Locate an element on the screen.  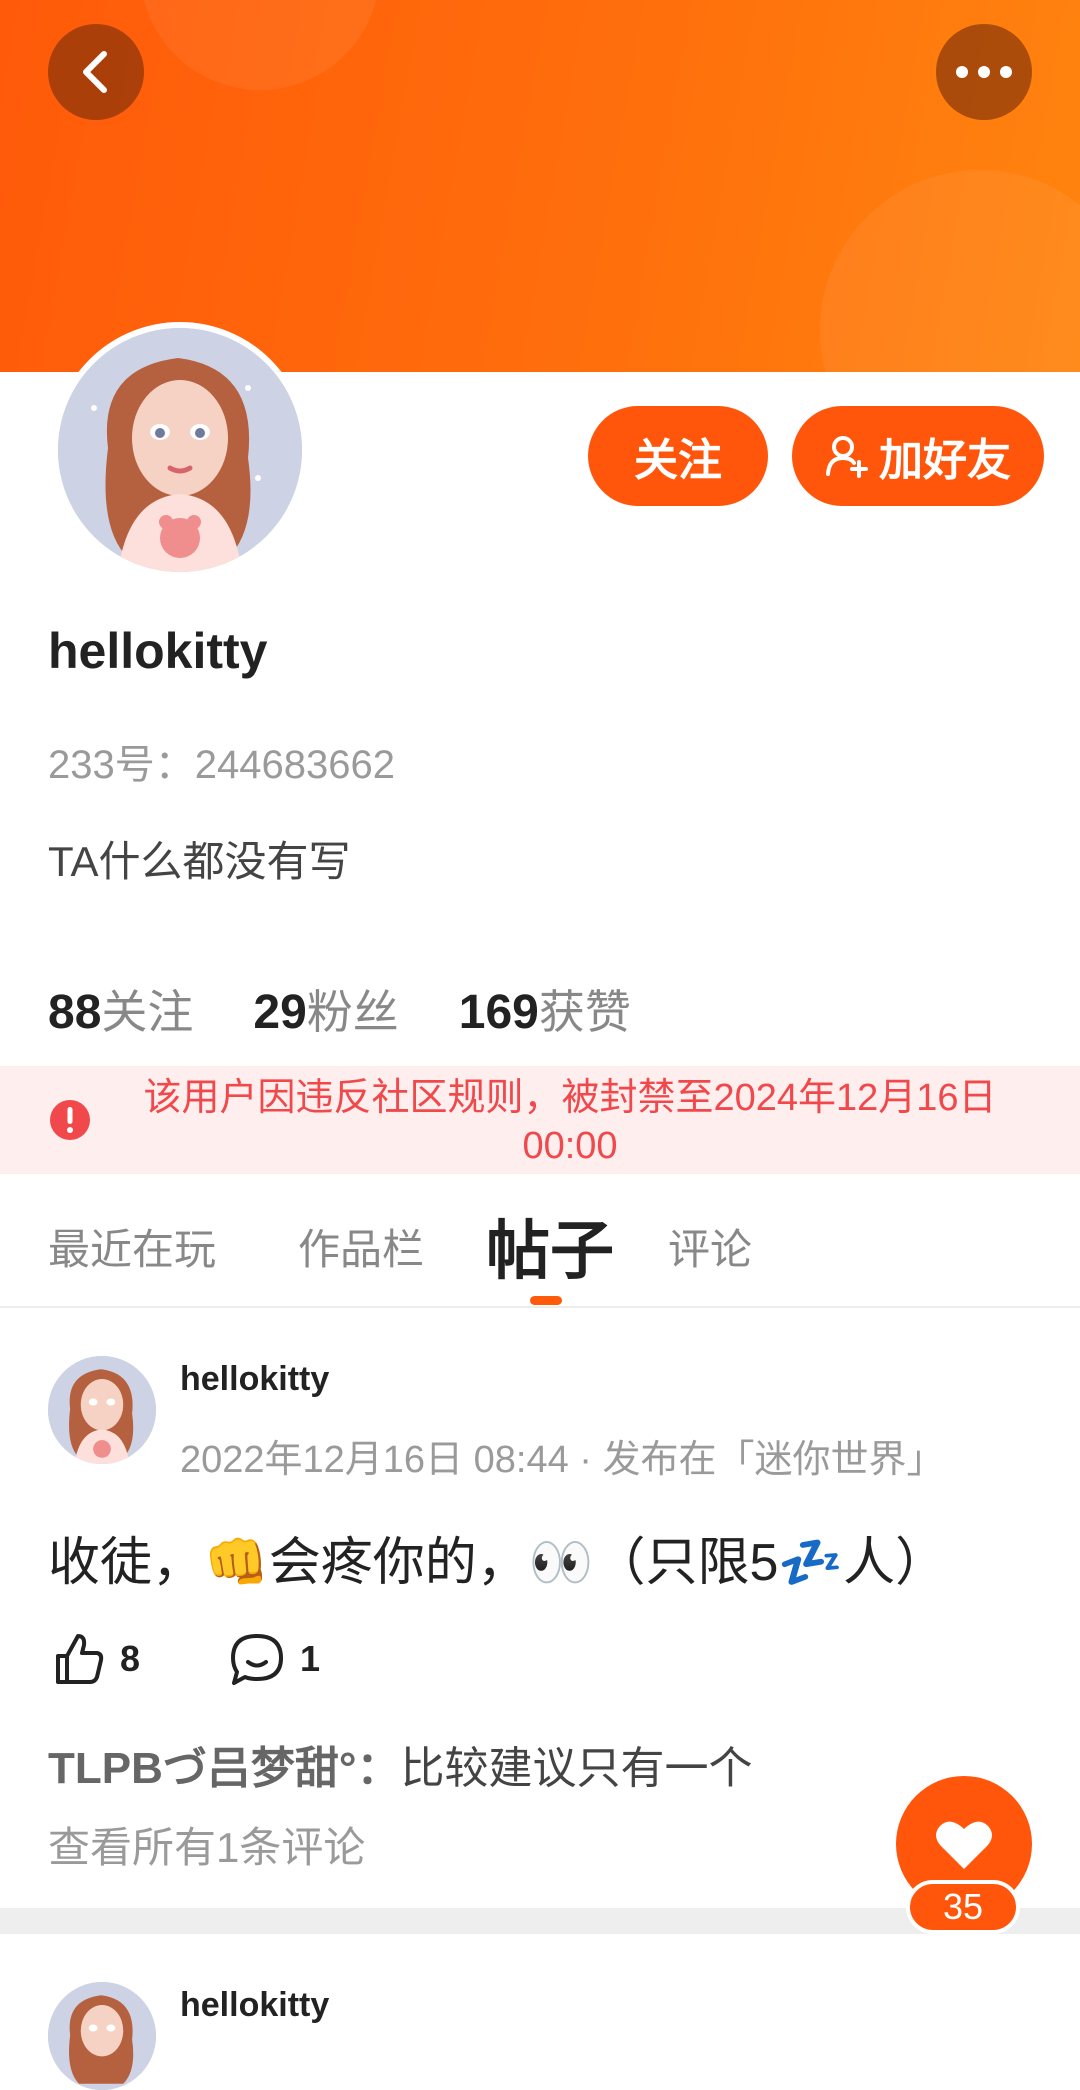
comment-bubble-icon is located at coordinates (257, 1659).